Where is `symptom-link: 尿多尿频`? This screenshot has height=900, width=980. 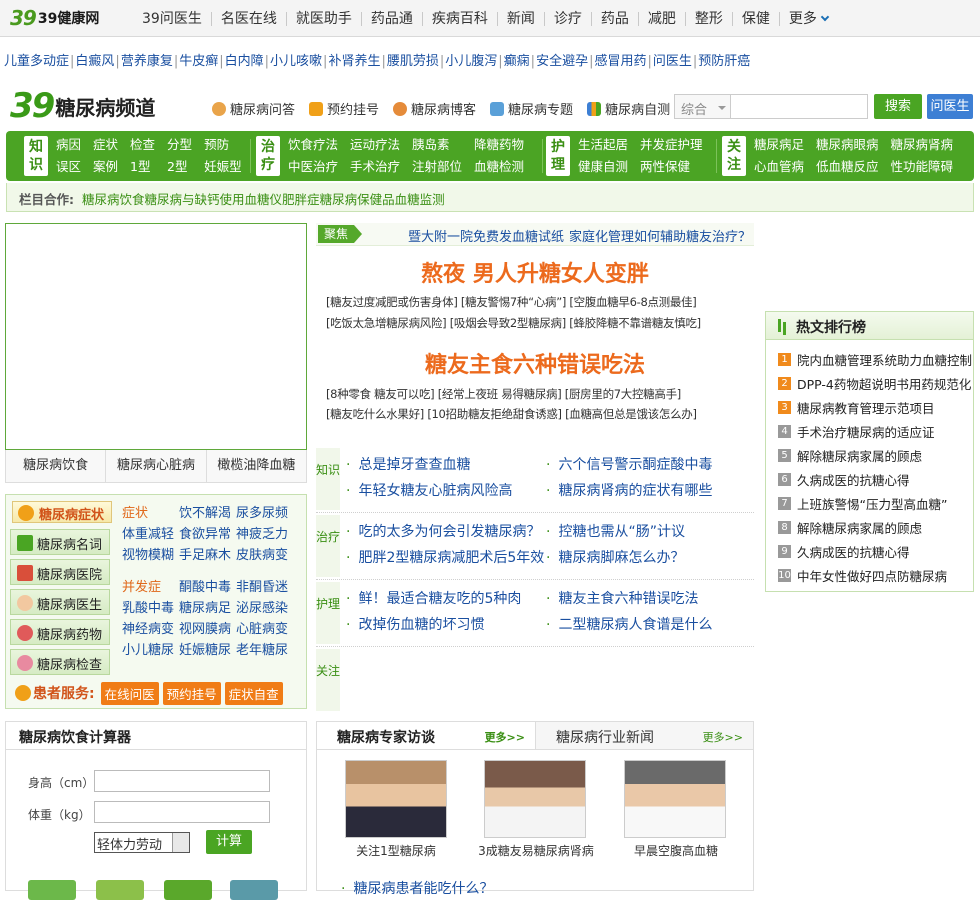 symptom-link: 尿多尿频 is located at coordinates (264, 514).